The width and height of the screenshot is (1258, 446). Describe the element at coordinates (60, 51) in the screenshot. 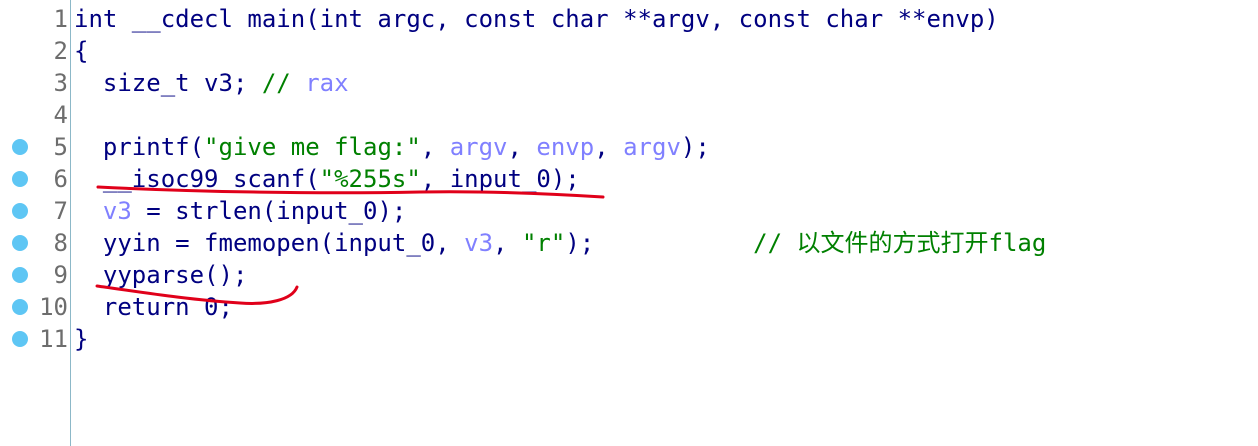

I see `line-number: 2` at that location.